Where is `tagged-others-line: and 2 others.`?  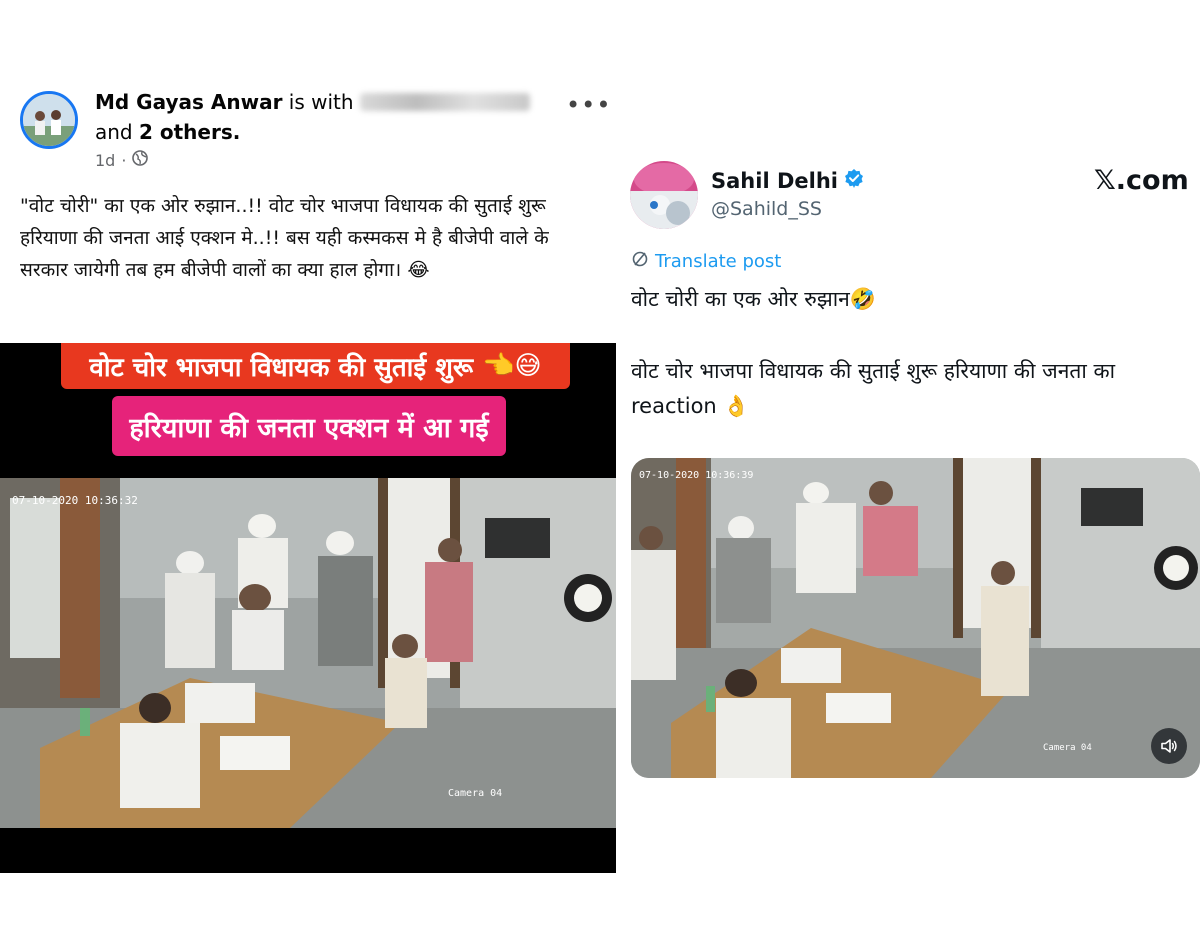 tagged-others-line: and 2 others. is located at coordinates (167, 132).